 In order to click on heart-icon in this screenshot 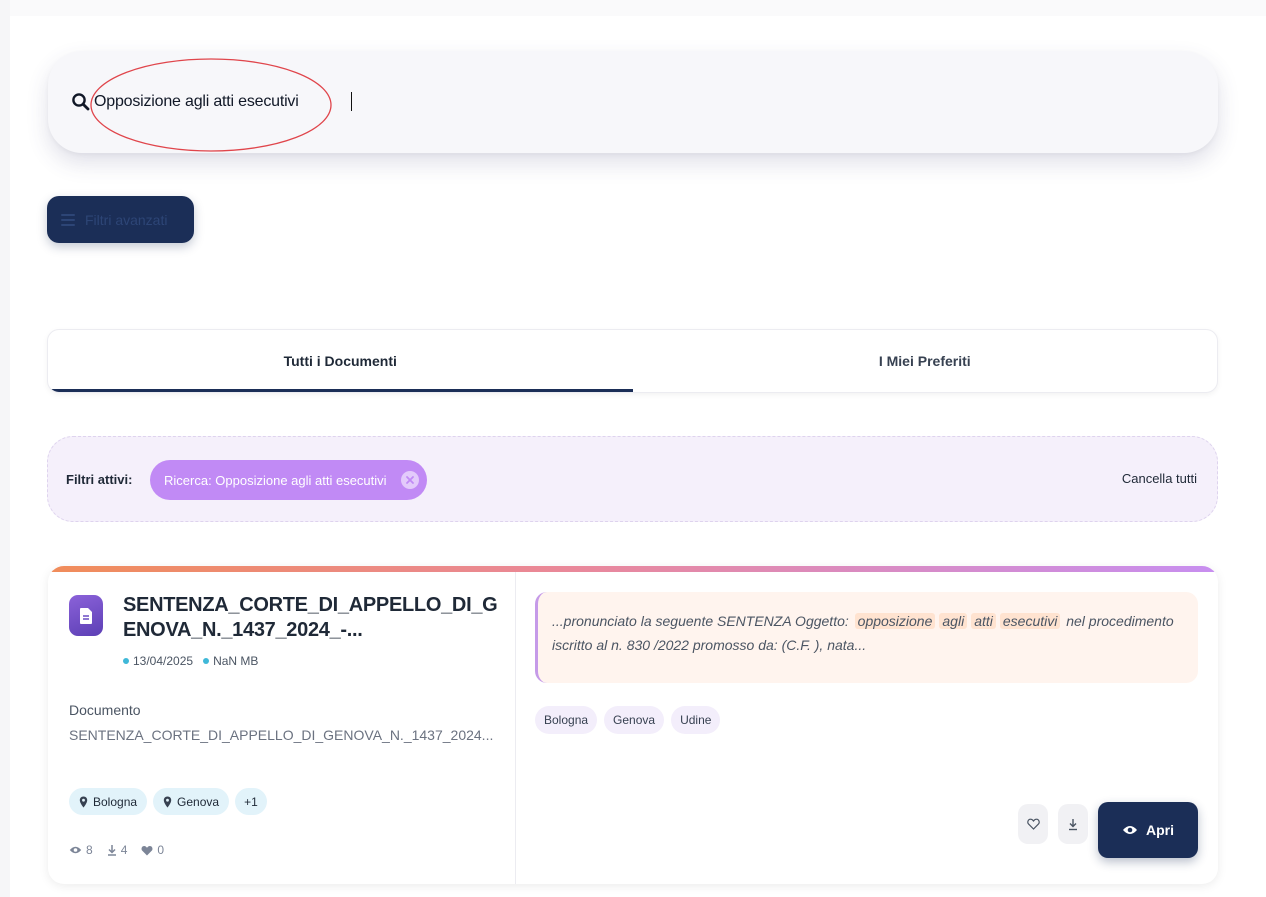, I will do `click(147, 850)`.